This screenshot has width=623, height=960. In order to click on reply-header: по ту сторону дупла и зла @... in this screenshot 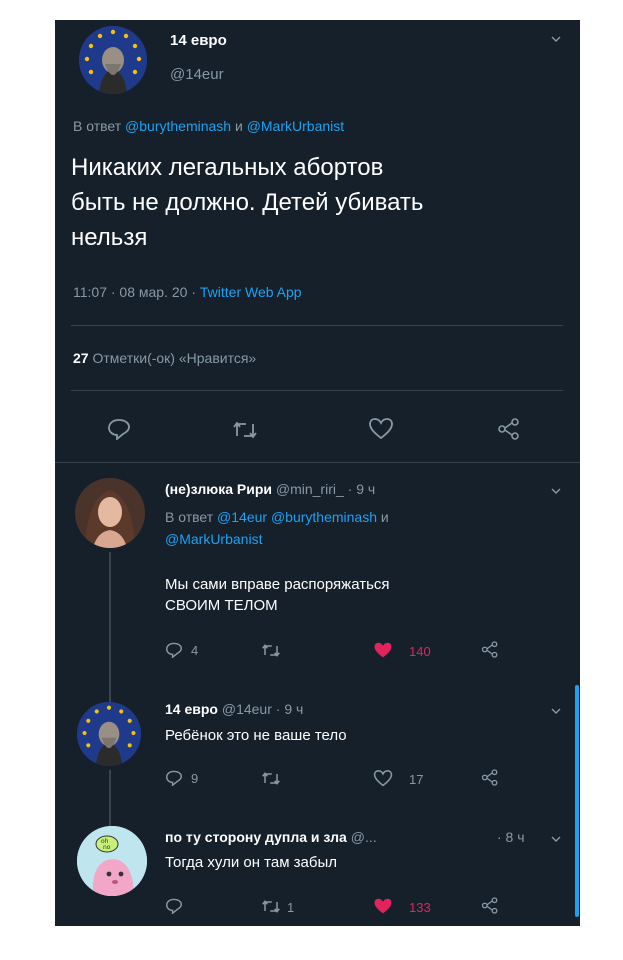, I will do `click(271, 837)`.